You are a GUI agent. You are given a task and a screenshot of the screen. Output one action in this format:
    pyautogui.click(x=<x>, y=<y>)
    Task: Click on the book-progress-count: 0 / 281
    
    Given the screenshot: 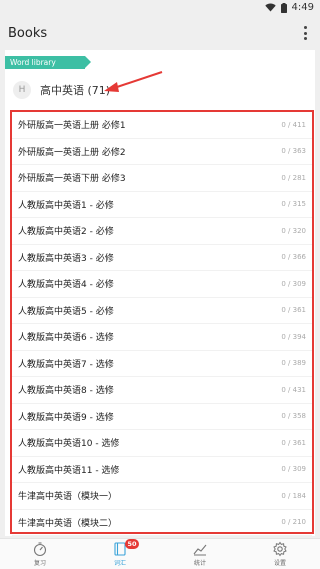 What is the action you would take?
    pyautogui.click(x=293, y=177)
    